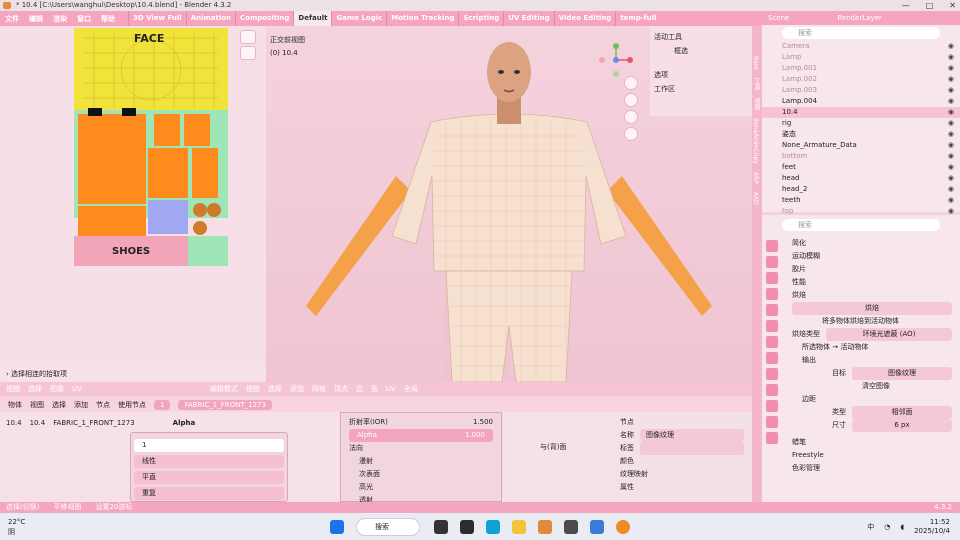 The height and width of the screenshot is (540, 960). Describe the element at coordinates (772, 326) in the screenshot. I see `world-tab-icon` at that location.